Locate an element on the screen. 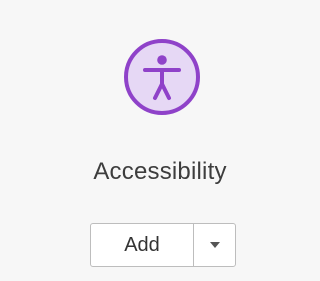  add-dropdown-button is located at coordinates (214, 245).